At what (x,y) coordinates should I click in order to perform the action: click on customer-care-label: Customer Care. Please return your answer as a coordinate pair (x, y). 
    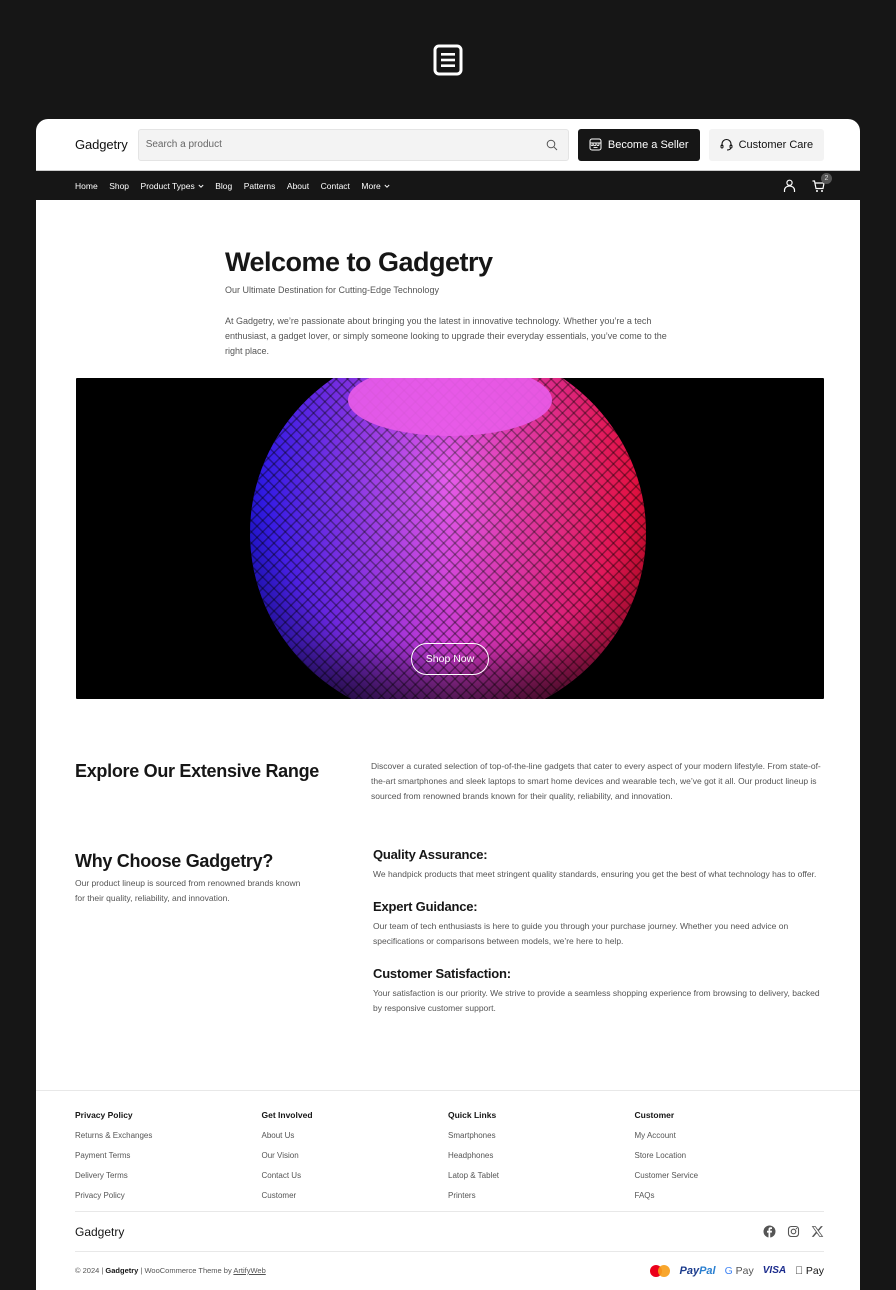
    Looking at the image, I should click on (776, 144).